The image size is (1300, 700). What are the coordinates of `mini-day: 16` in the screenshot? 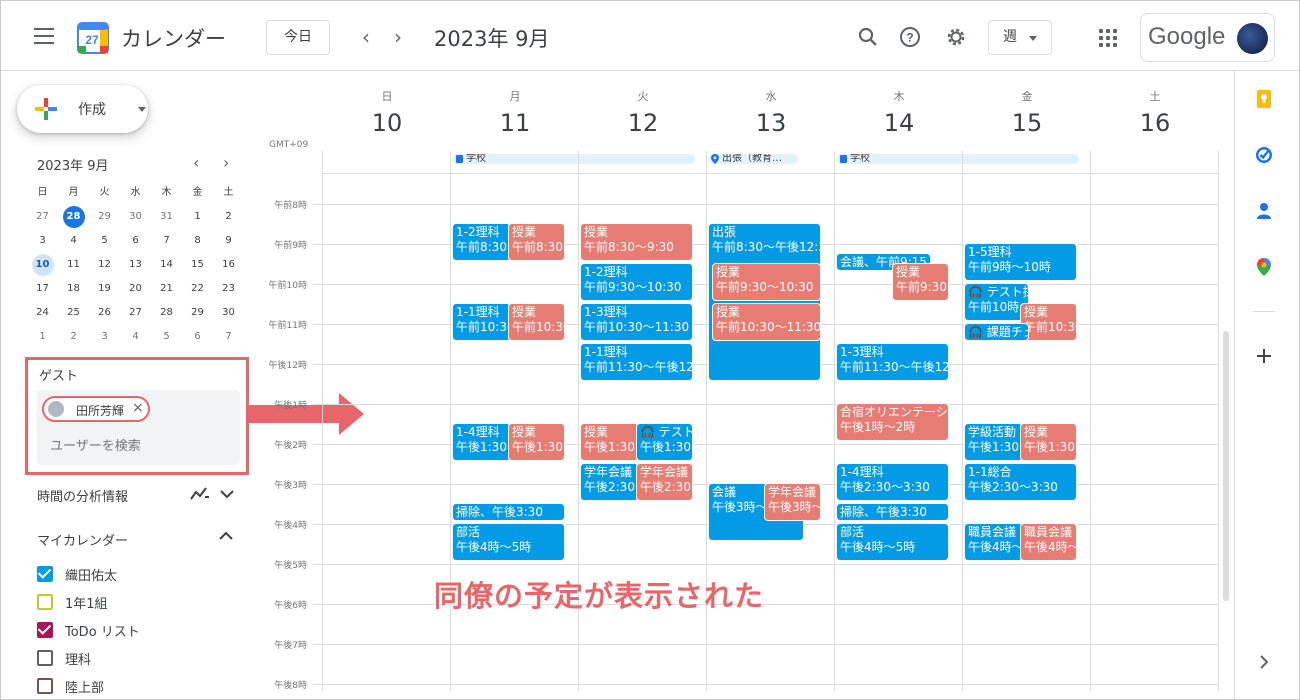 It's located at (228, 265).